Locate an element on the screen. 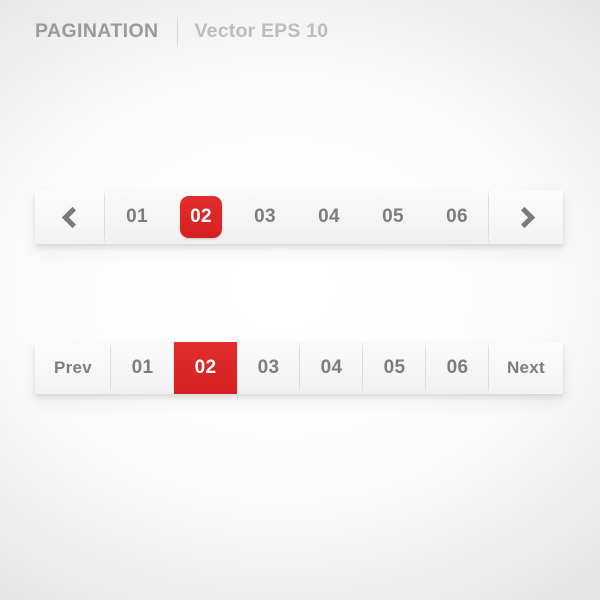 The width and height of the screenshot is (600, 600). chevron-right-icon is located at coordinates (524, 217).